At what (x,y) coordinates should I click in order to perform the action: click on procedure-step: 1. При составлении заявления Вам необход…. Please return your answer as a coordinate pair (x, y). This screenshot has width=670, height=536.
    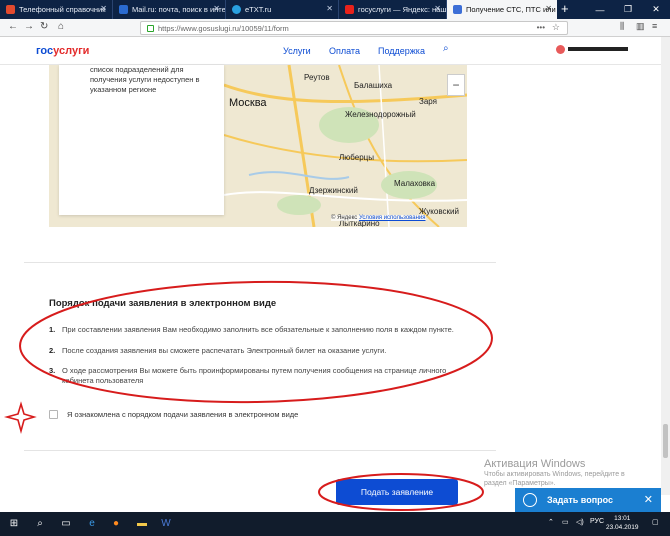
    Looking at the image, I should click on (259, 330).